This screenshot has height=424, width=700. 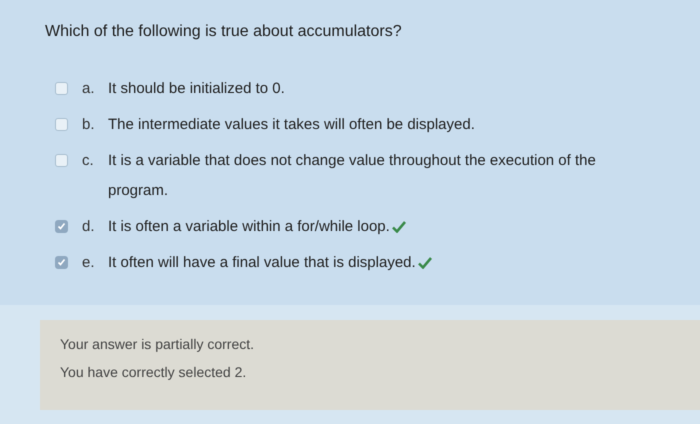 What do you see at coordinates (249, 226) in the screenshot?
I see `option-text: It is often a variable within a for/while loop.` at bounding box center [249, 226].